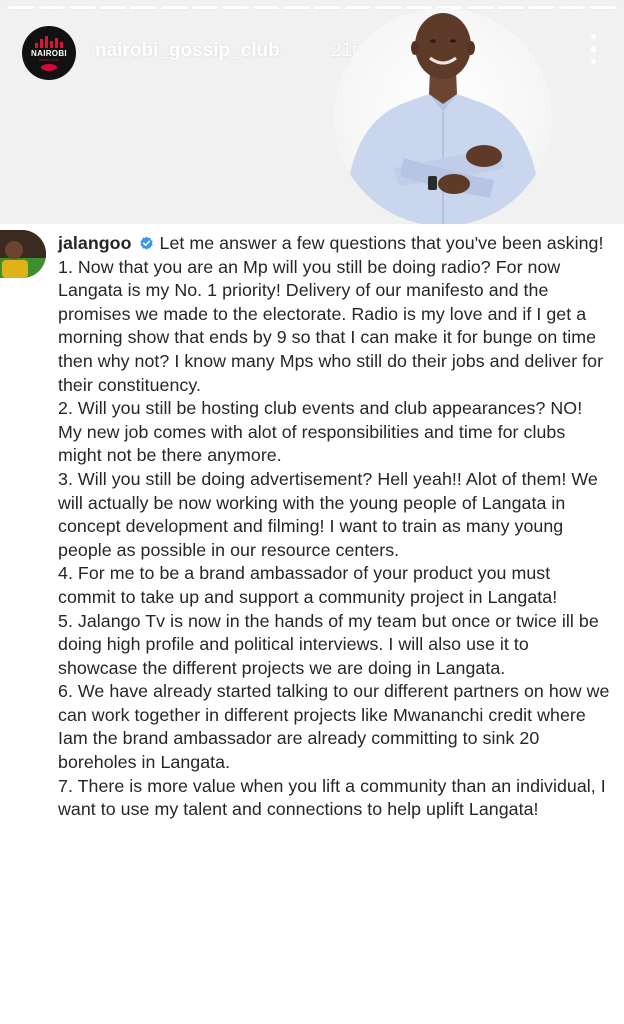  What do you see at coordinates (49, 67) in the screenshot?
I see `lips-icon` at bounding box center [49, 67].